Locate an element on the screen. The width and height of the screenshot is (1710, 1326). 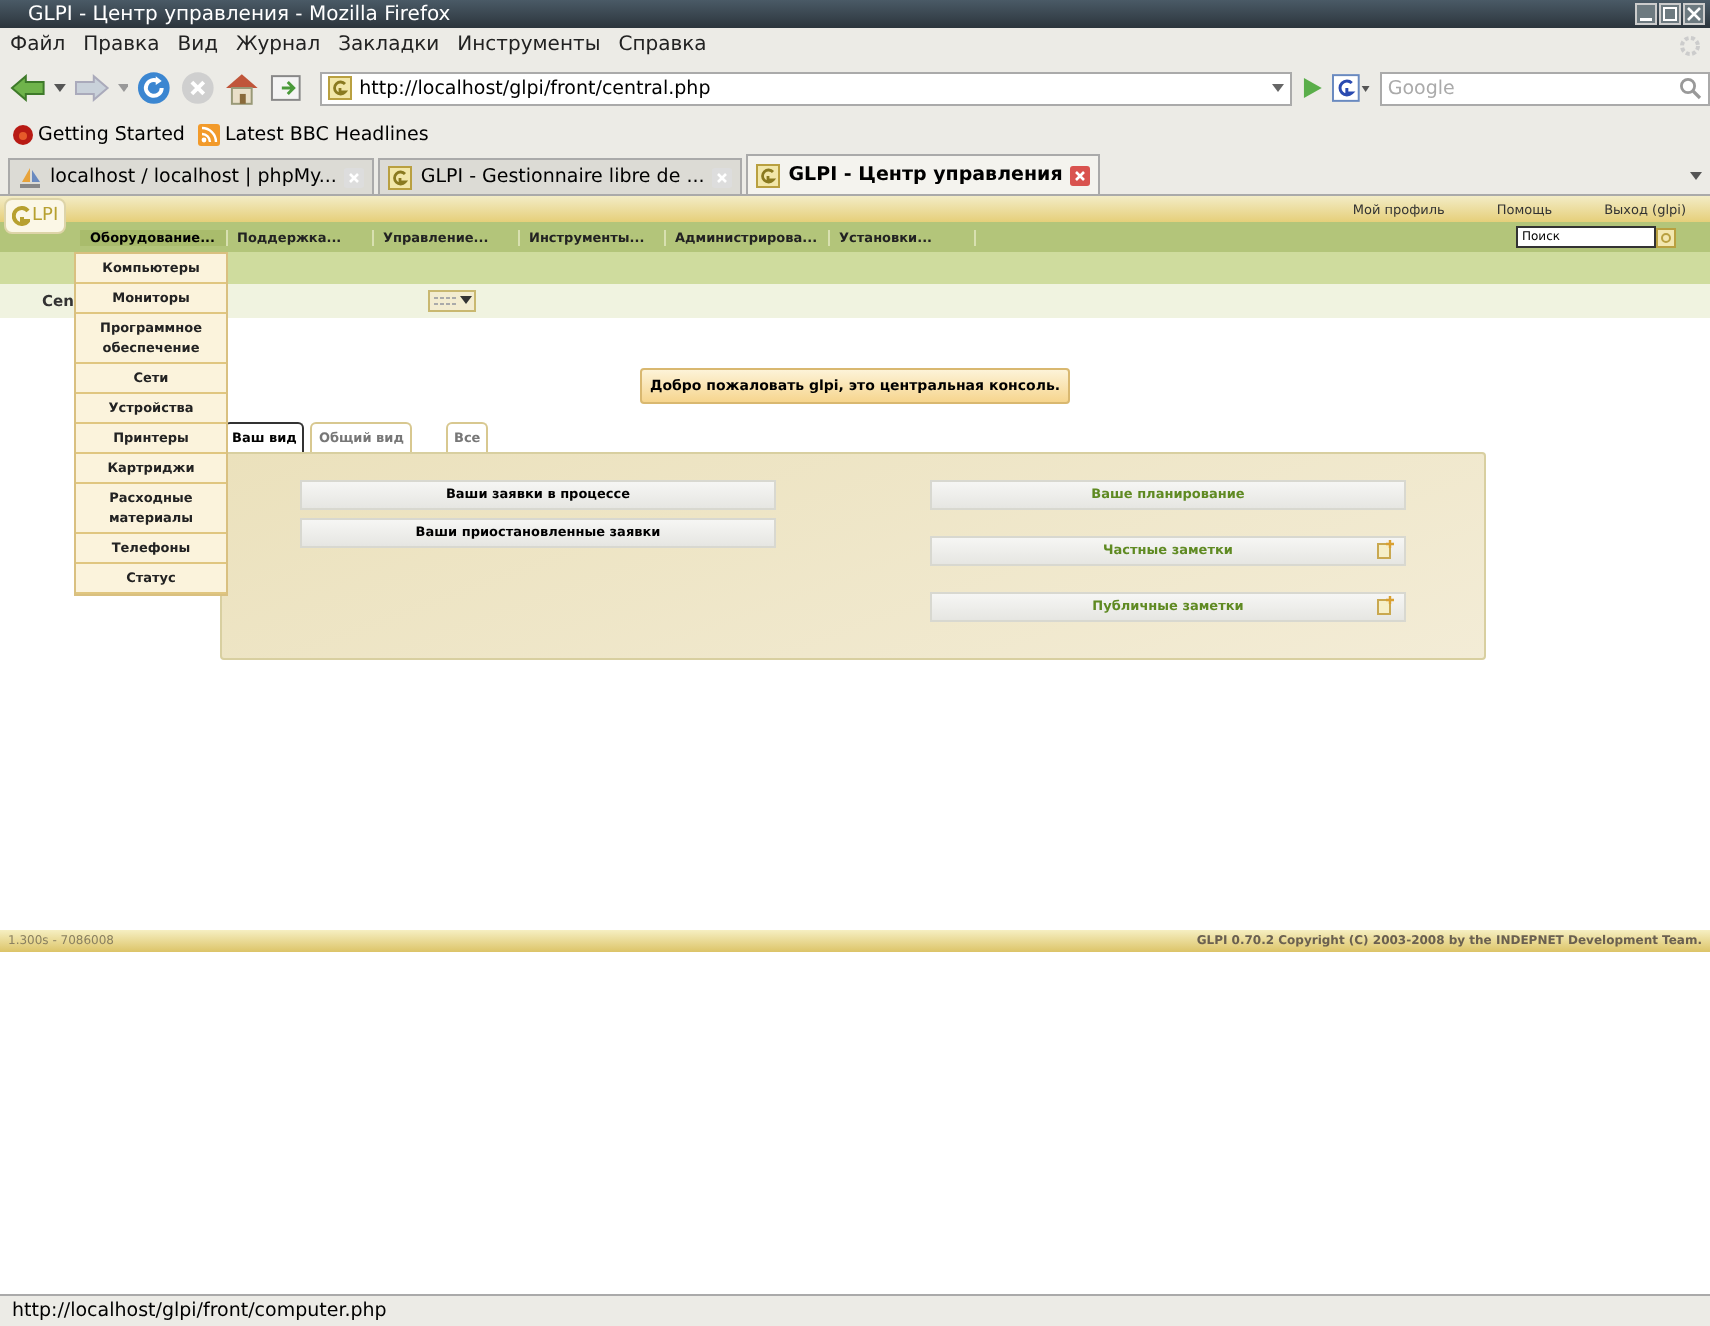
gear-icon is located at coordinates (1690, 45).